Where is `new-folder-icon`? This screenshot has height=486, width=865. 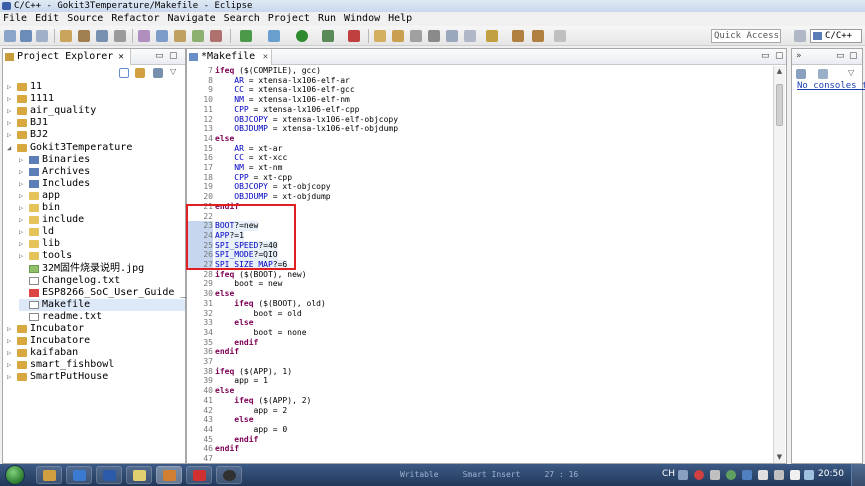
new-folder-icon is located at coordinates (144, 36).